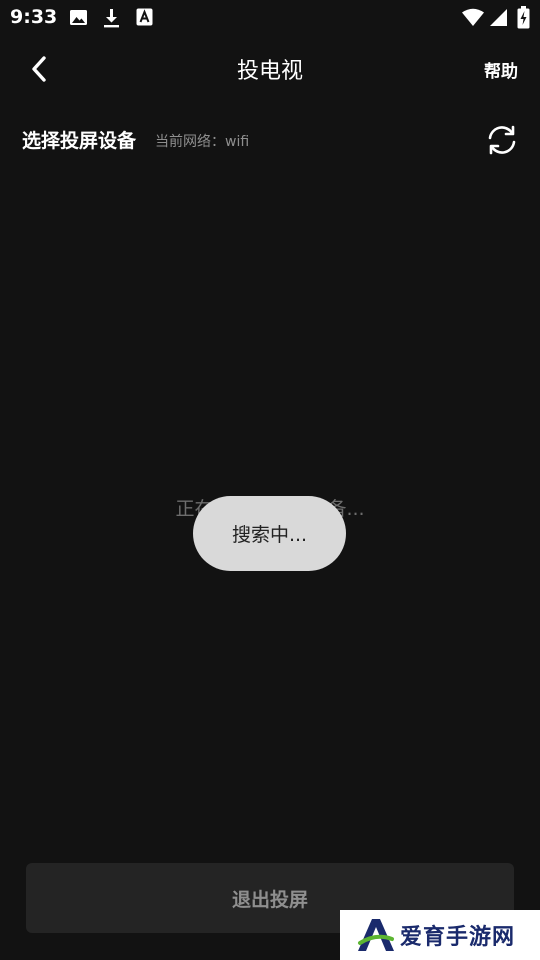 The height and width of the screenshot is (960, 540). Describe the element at coordinates (501, 69) in the screenshot. I see `help-button: 帮助` at that location.